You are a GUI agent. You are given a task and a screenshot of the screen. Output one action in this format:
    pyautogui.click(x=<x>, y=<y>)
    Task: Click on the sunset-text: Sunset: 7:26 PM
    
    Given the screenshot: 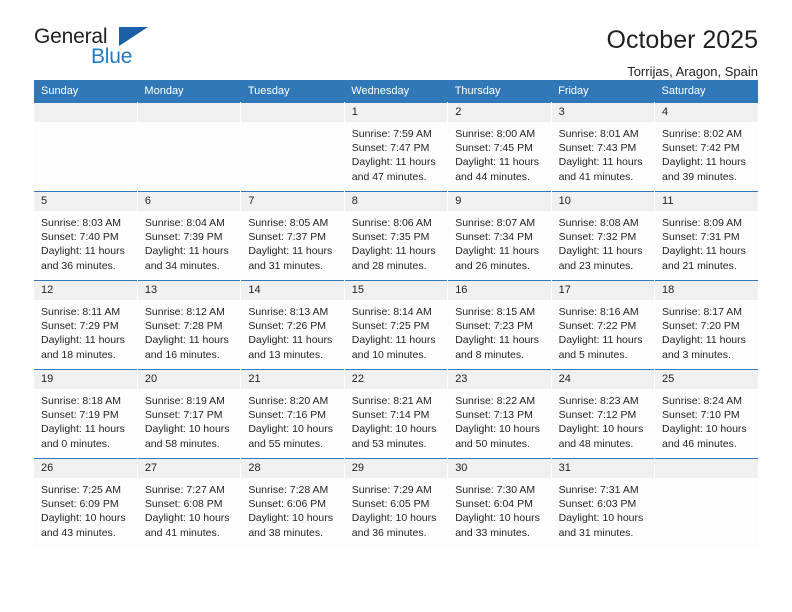 What is the action you would take?
    pyautogui.click(x=287, y=326)
    